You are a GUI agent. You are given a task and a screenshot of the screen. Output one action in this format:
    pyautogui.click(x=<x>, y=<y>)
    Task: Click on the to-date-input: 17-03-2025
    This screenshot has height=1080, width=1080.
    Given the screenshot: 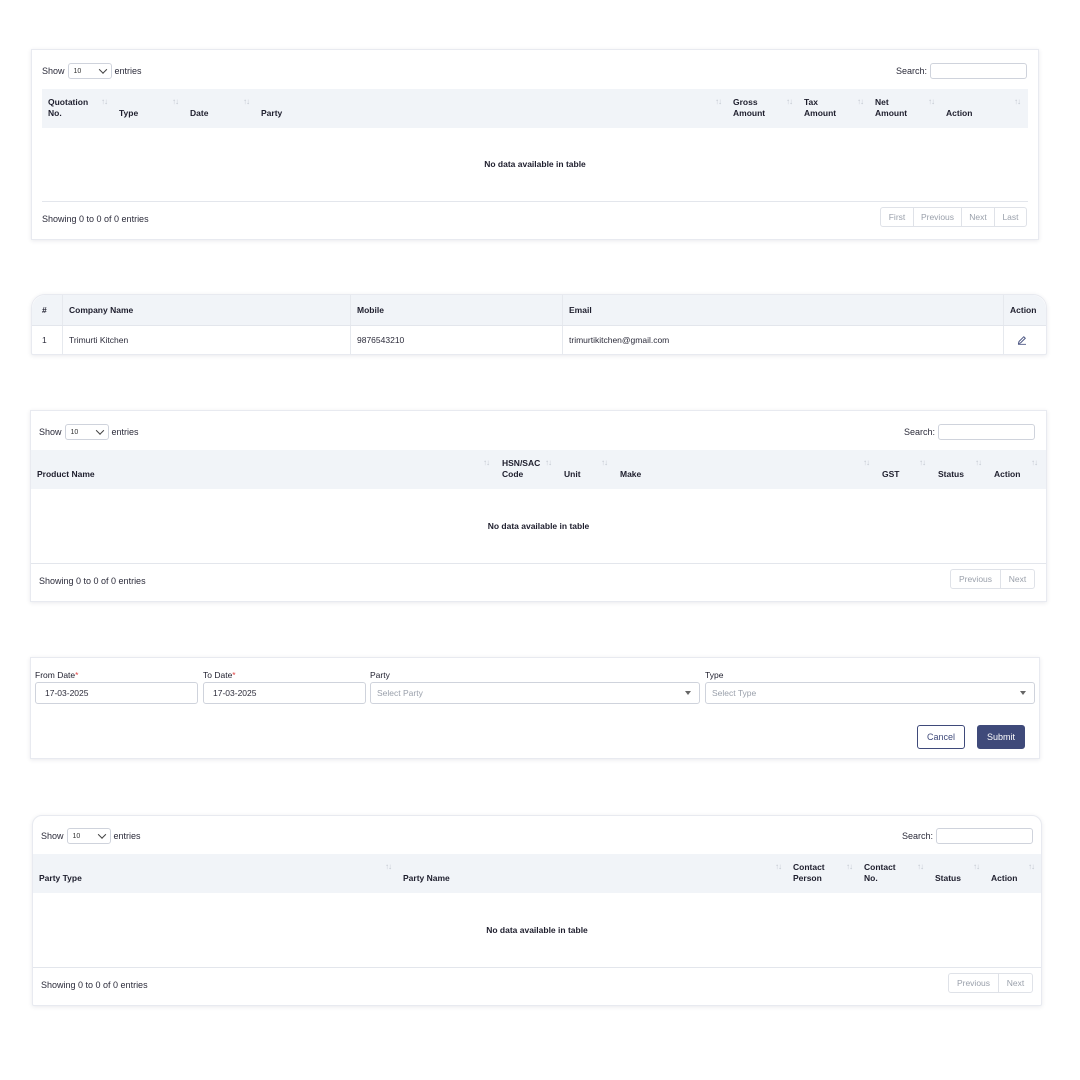 What is the action you would take?
    pyautogui.click(x=284, y=693)
    